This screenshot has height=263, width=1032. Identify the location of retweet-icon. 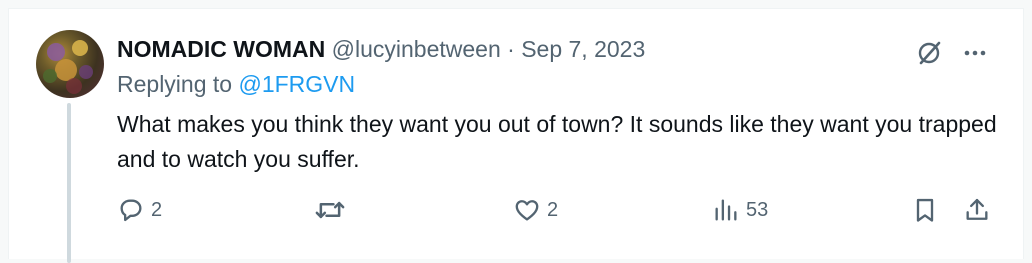
(330, 210).